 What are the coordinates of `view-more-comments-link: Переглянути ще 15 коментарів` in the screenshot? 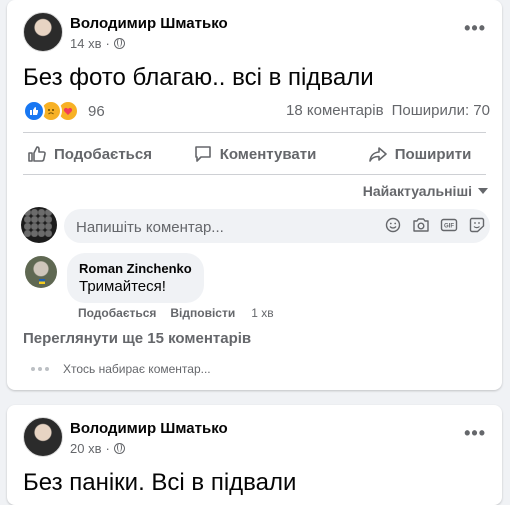 It's located at (137, 338).